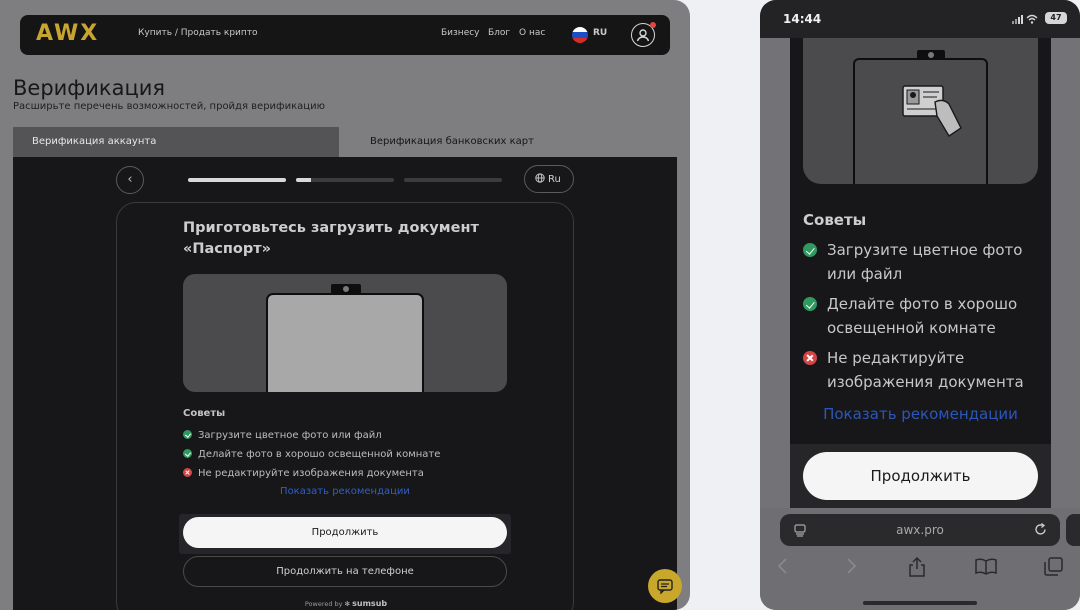 The height and width of the screenshot is (610, 1080). Describe the element at coordinates (532, 33) in the screenshot. I see `nav-link-about: О нас` at that location.